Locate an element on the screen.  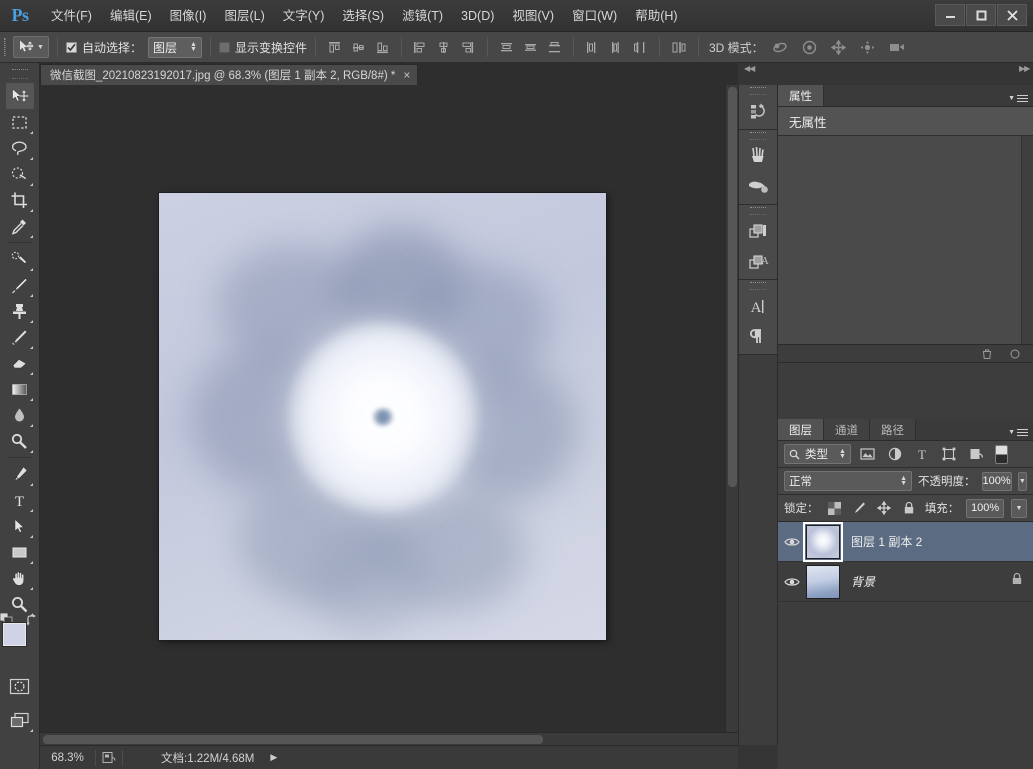
layer-filter-type-dropdown: 类型 ▲ ▼ is located at coordinates (817, 454).